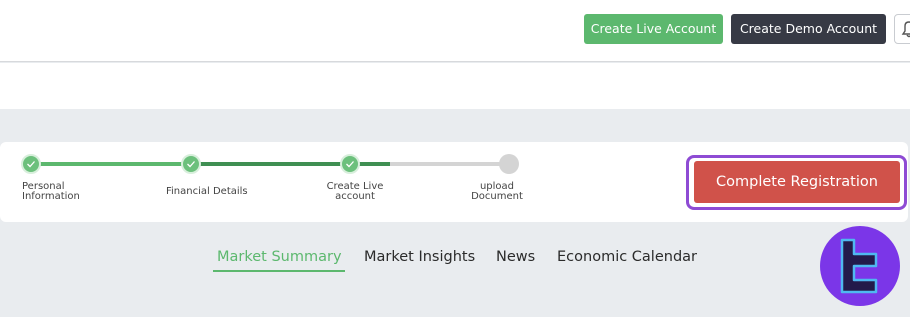 The height and width of the screenshot is (317, 910). I want to click on step-3-check-icon, so click(350, 164).